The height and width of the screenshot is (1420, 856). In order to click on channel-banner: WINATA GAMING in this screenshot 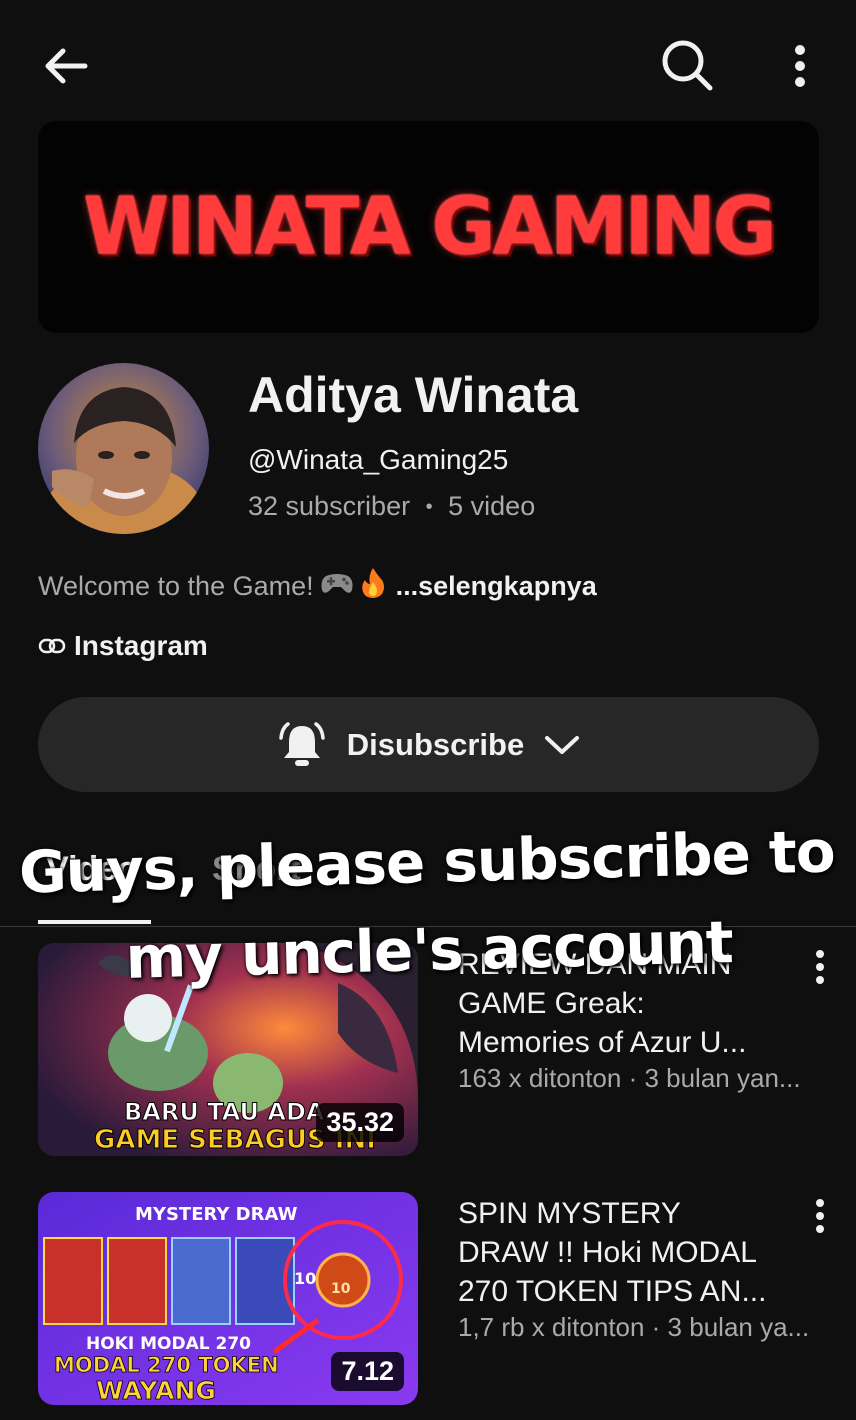, I will do `click(428, 227)`.